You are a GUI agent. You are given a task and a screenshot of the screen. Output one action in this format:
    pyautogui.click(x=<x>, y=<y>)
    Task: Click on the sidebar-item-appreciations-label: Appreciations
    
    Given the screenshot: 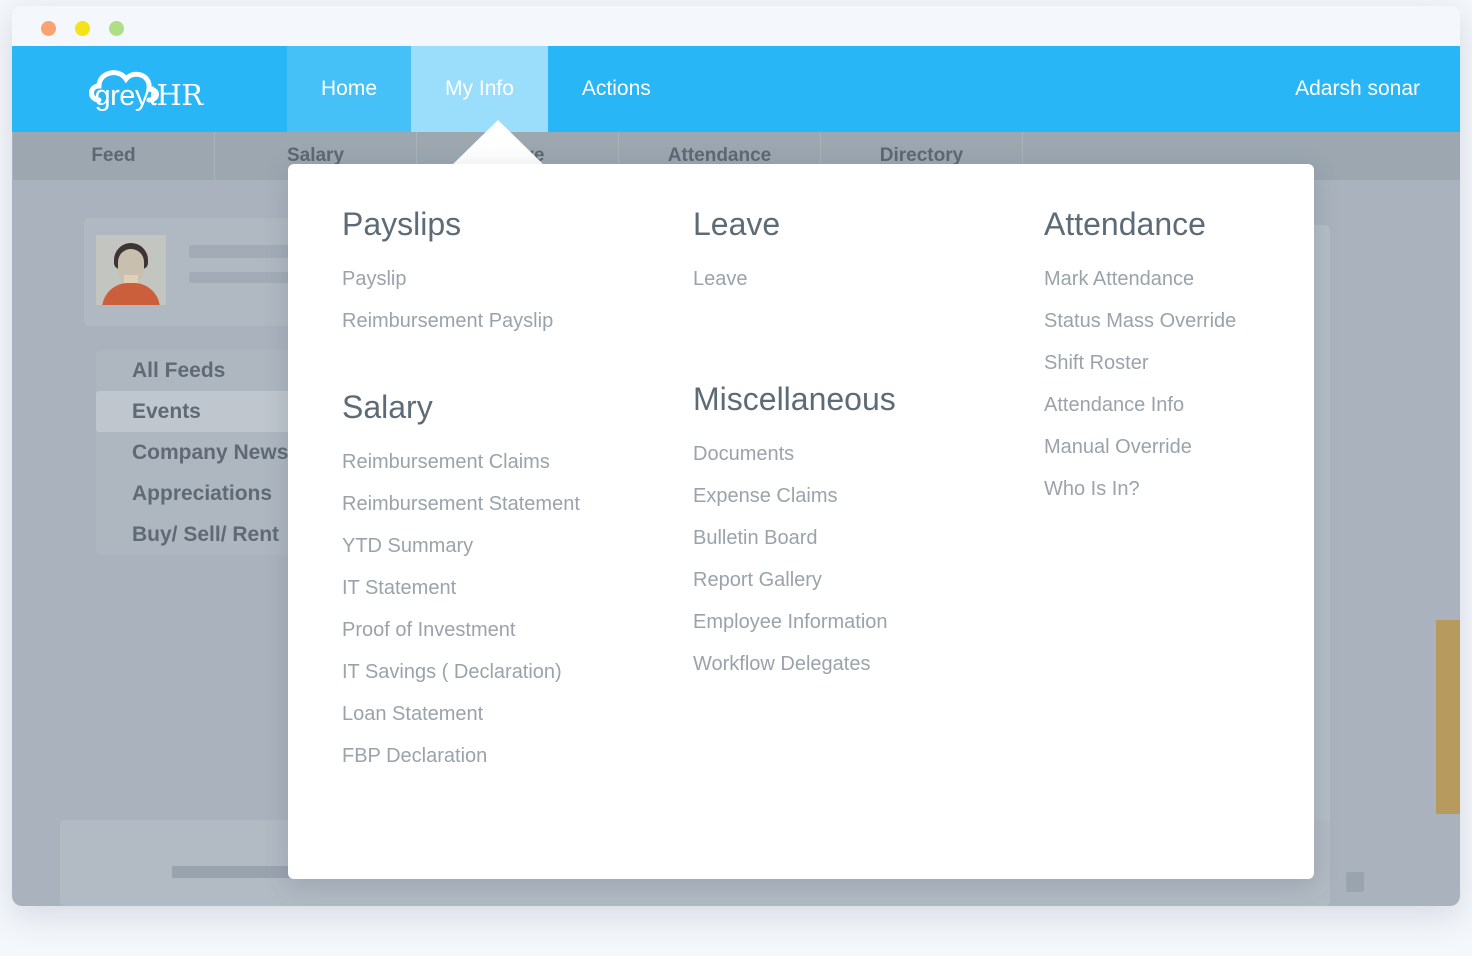 What is the action you would take?
    pyautogui.click(x=202, y=493)
    